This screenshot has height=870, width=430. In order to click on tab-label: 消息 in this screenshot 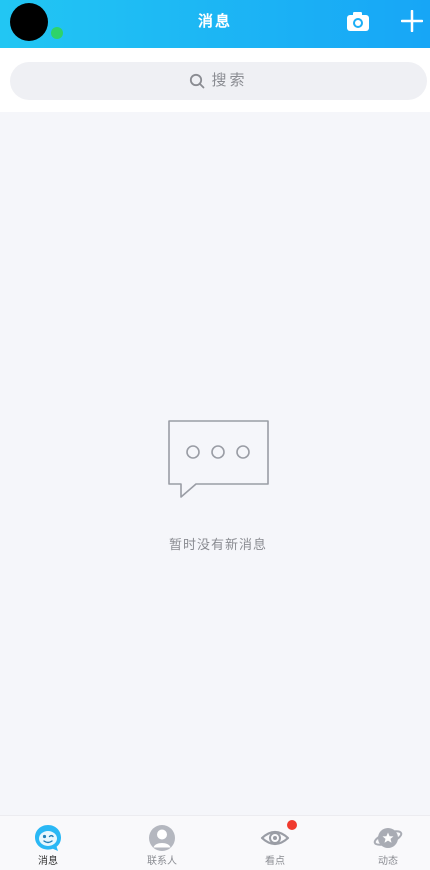, I will do `click(48, 861)`.